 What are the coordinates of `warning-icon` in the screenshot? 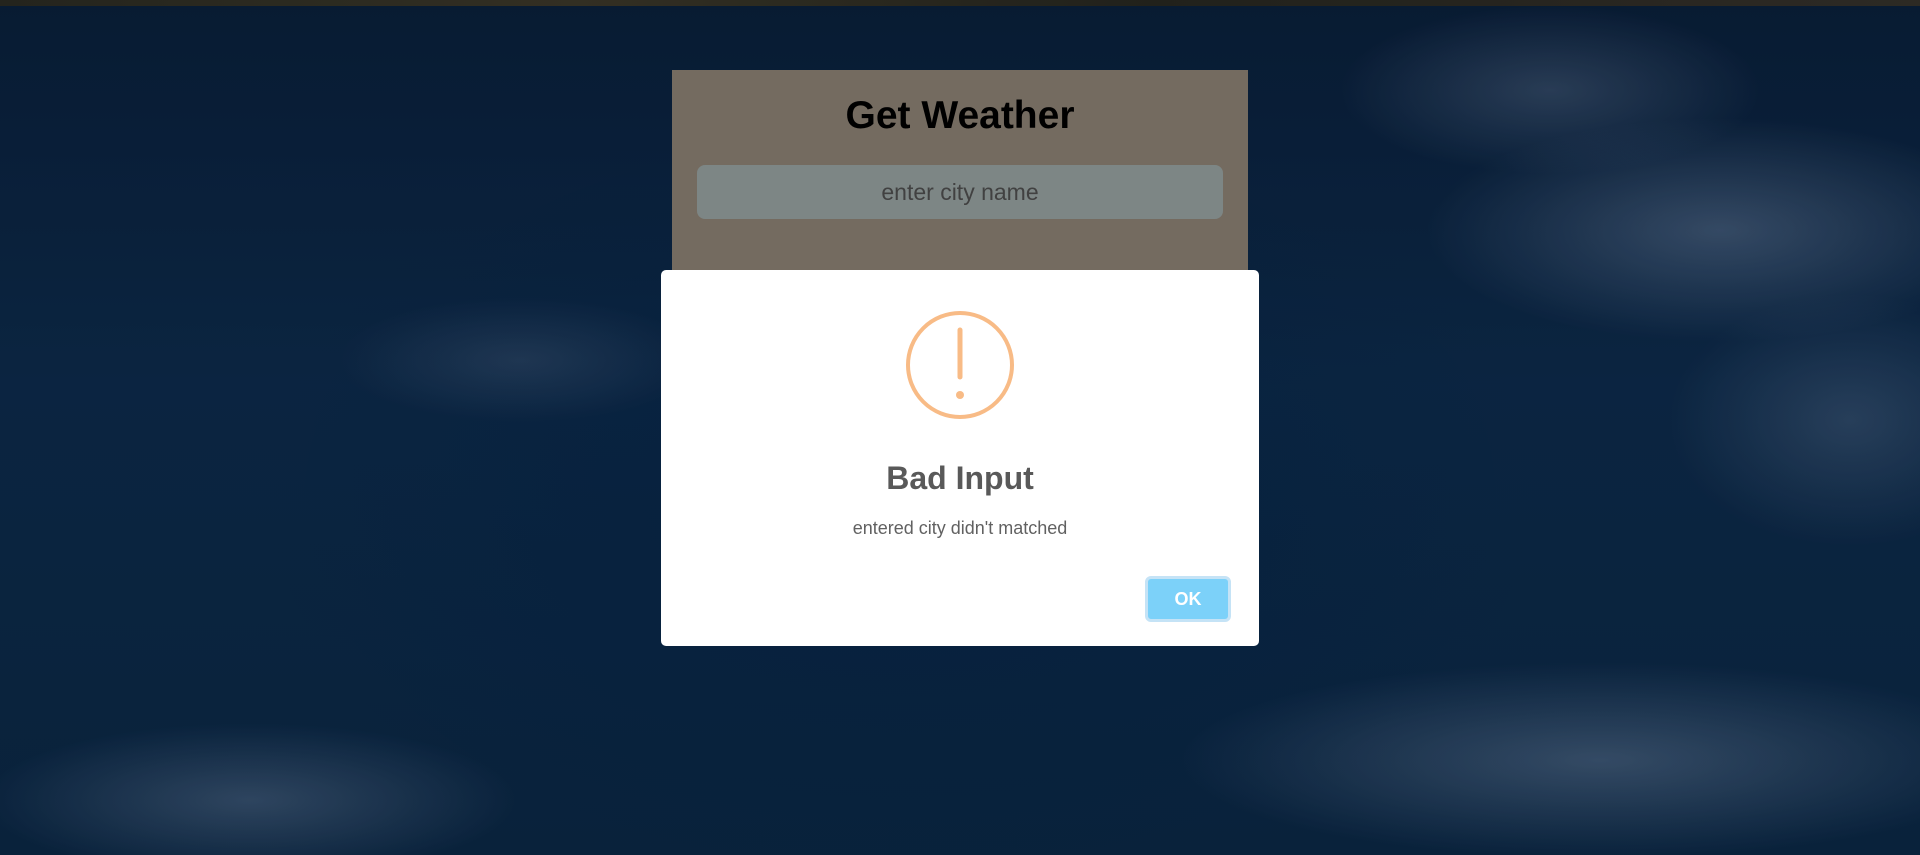 It's located at (960, 365).